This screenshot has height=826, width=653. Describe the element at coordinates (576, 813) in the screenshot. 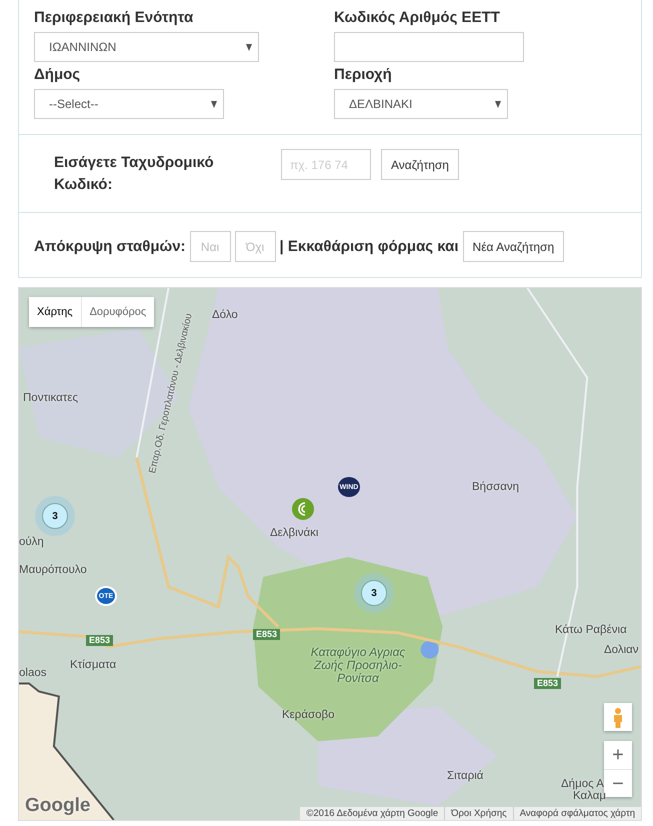

I see `map-link: Αναφορά σφάλματος χάρτη` at that location.